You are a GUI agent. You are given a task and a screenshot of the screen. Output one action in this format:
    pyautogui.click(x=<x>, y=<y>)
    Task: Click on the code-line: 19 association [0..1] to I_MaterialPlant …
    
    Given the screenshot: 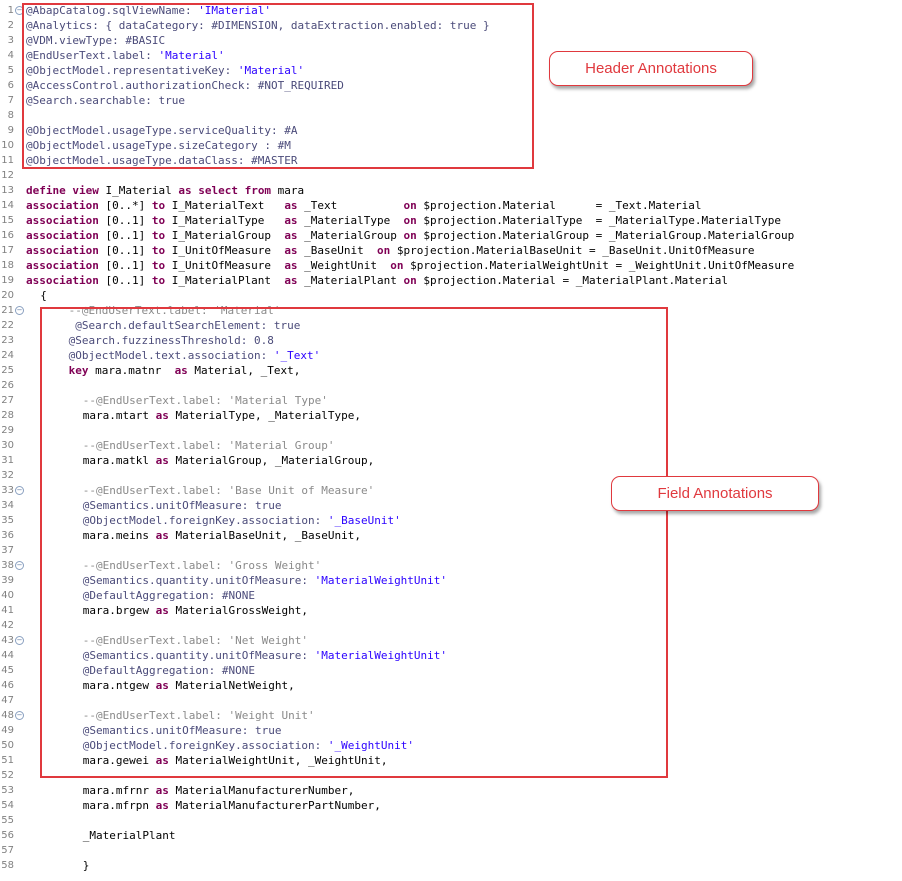 What is the action you would take?
    pyautogui.click(x=451, y=280)
    